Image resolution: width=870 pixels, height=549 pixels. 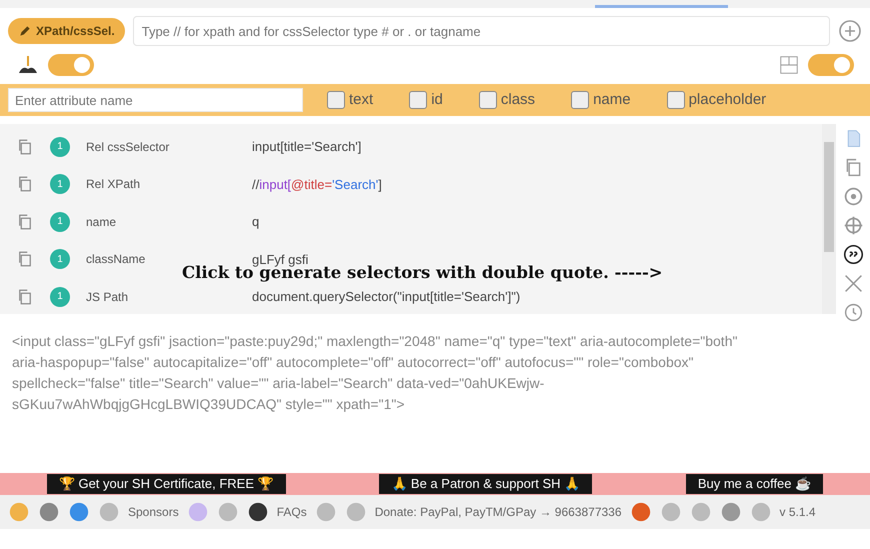 What do you see at coordinates (116, 259) in the screenshot?
I see `selector-name: className` at bounding box center [116, 259].